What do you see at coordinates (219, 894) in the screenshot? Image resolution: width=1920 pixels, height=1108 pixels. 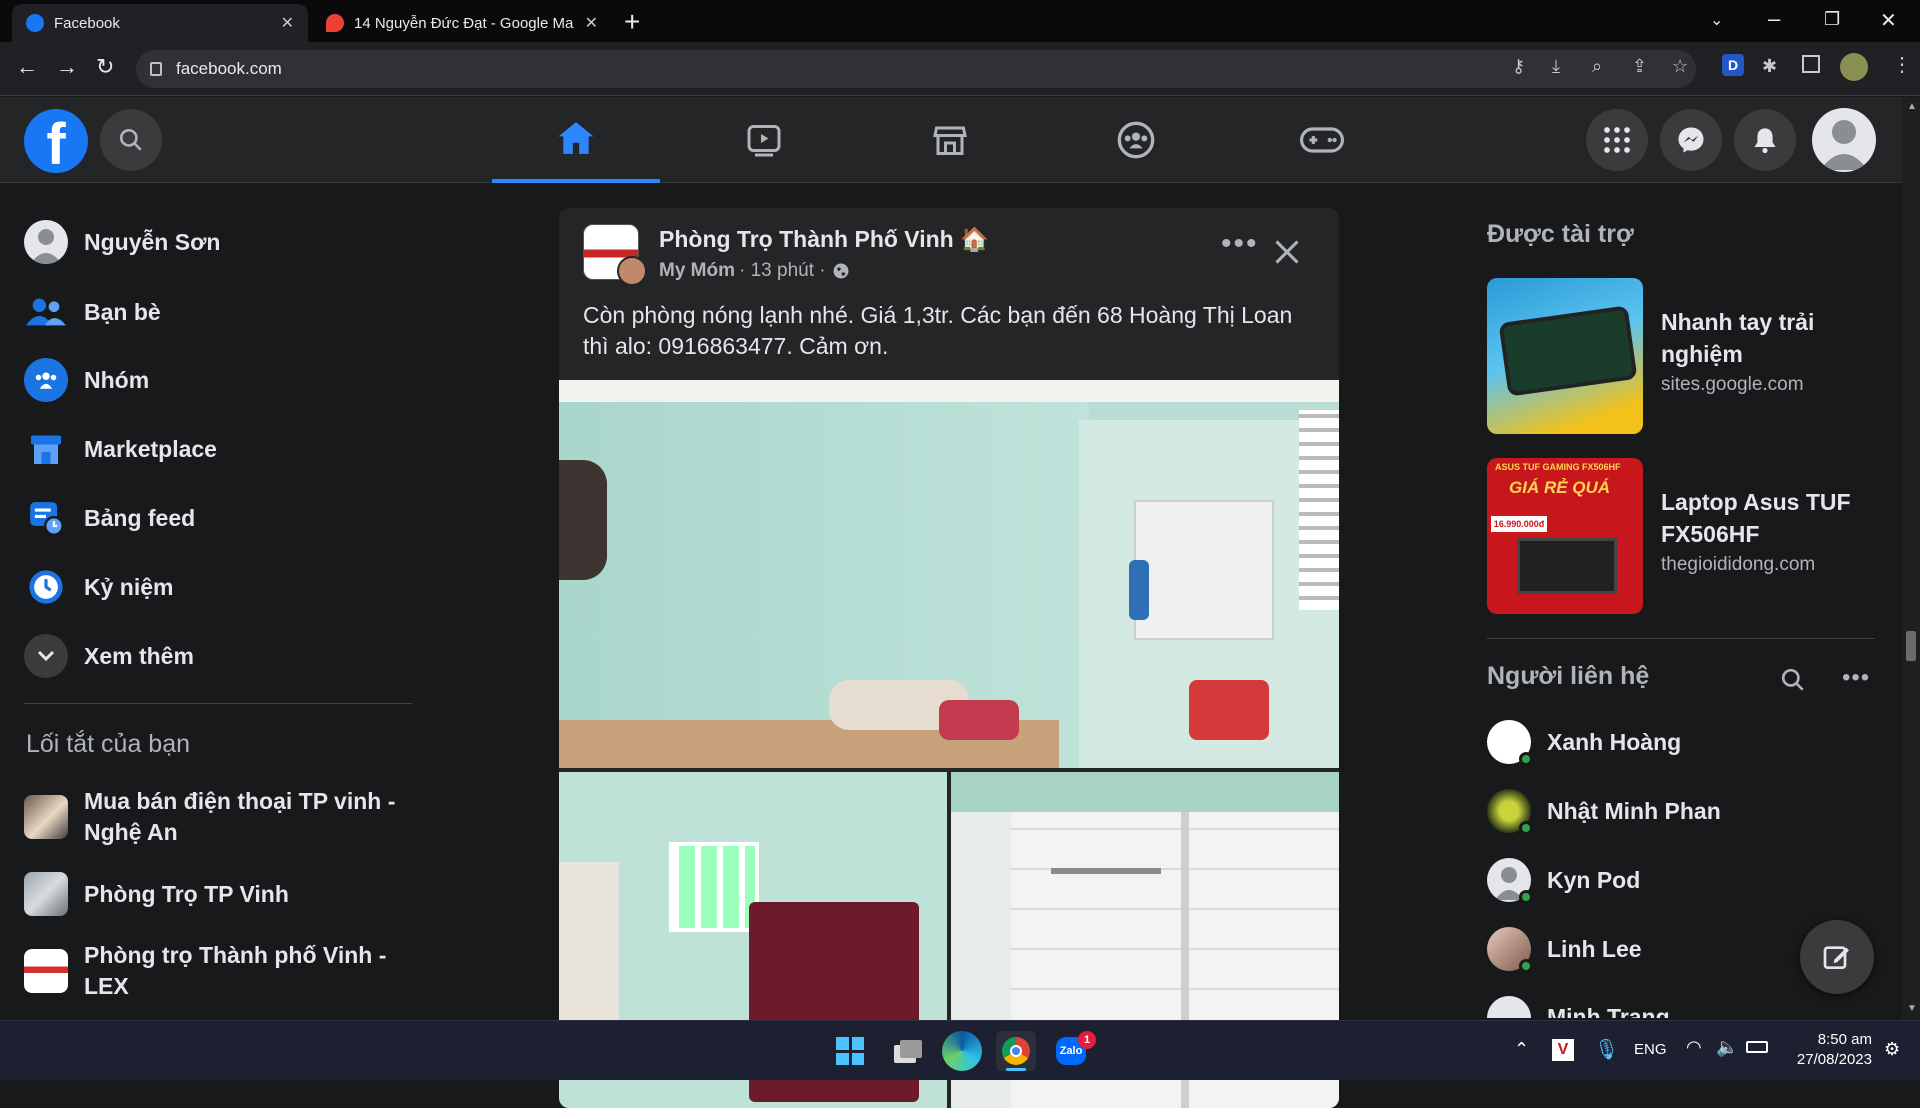 I see `shortcut-item: Phòng Trọ TP Vinh` at bounding box center [219, 894].